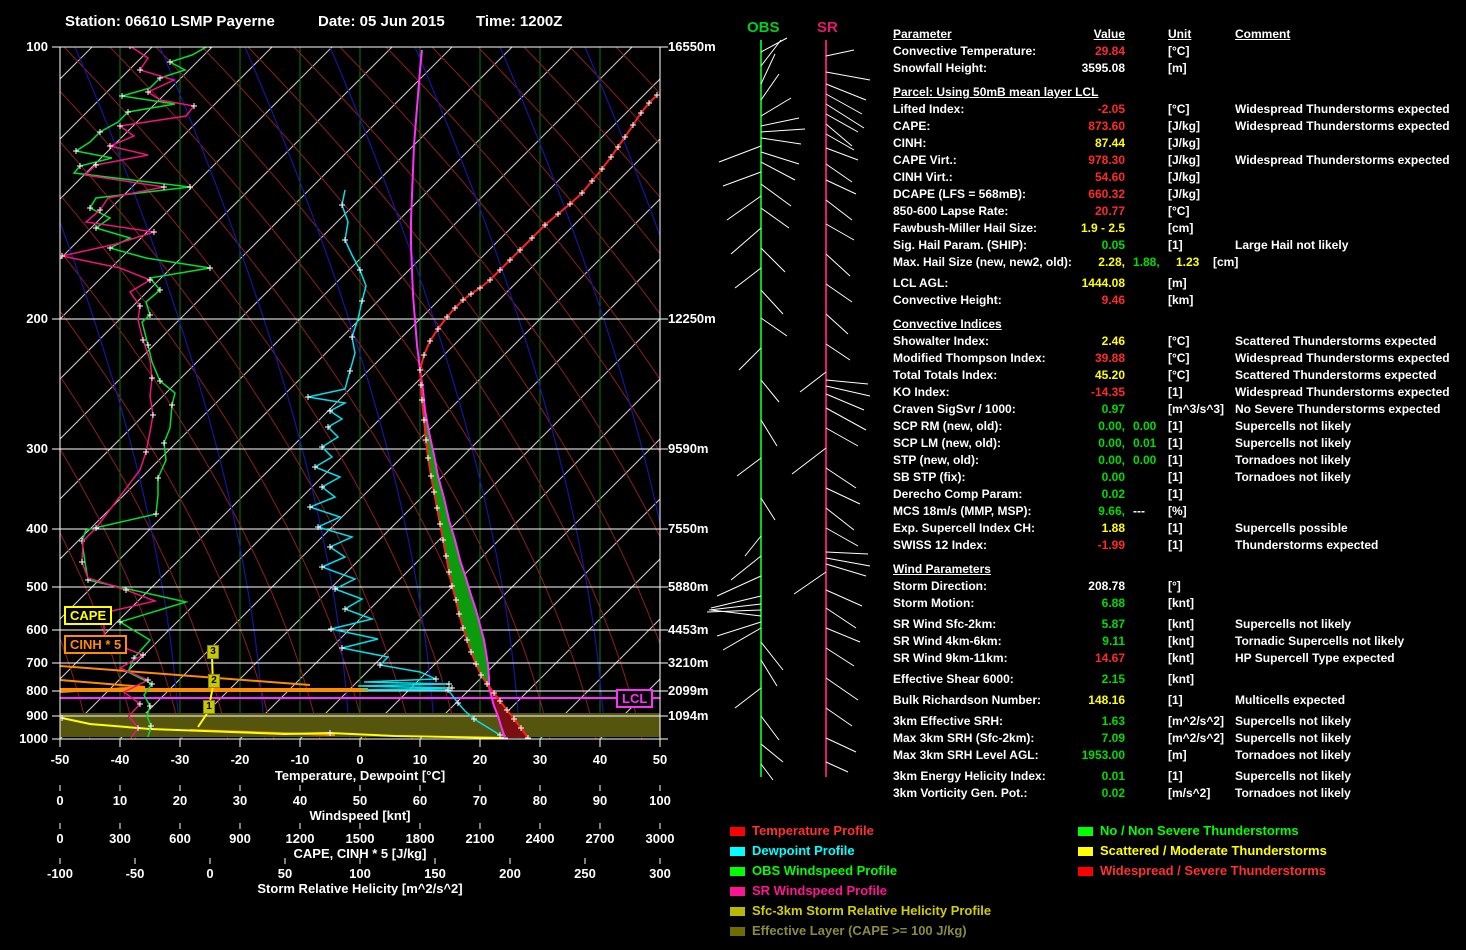  Describe the element at coordinates (825, 870) in the screenshot. I see `legend-label: OBS Windspeed Profile` at that location.